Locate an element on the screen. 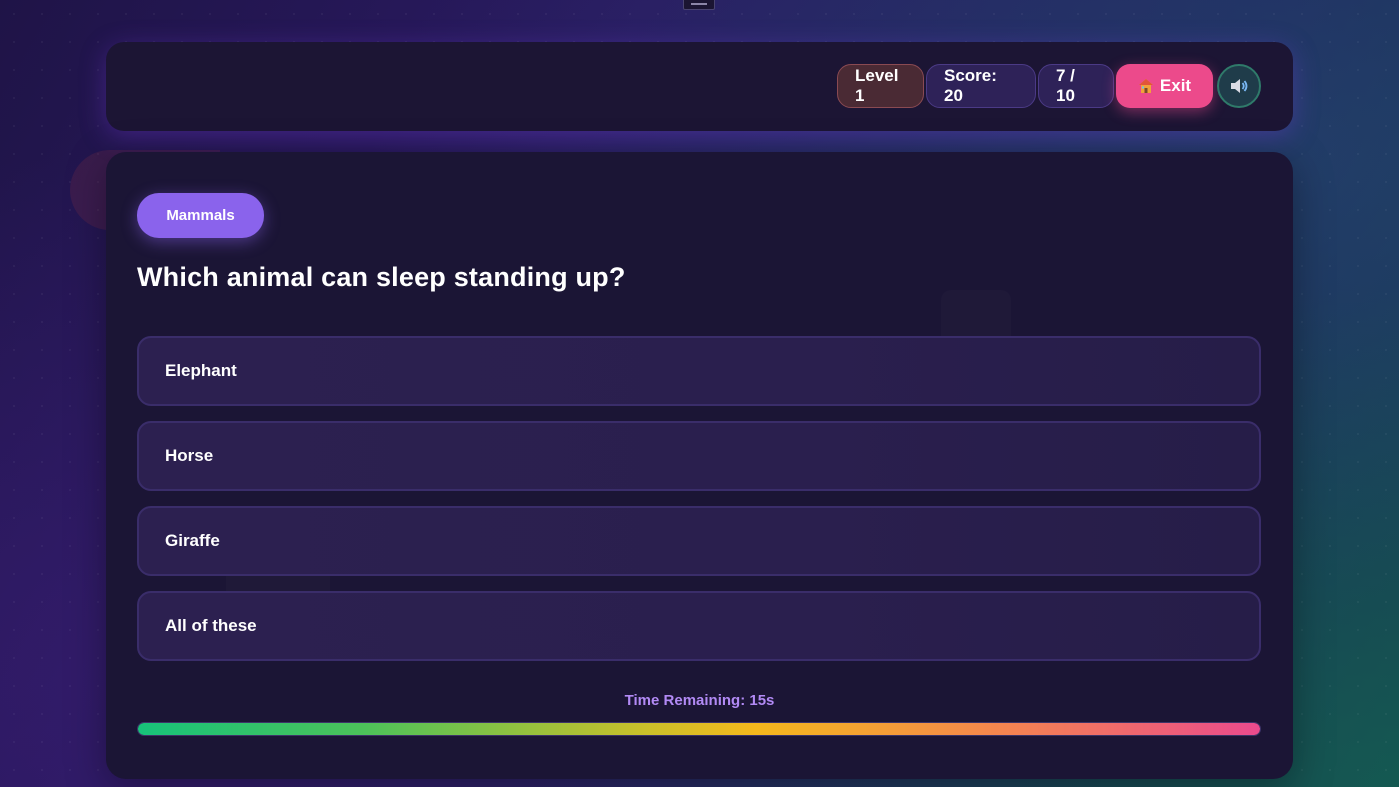 The height and width of the screenshot is (787, 1399). progress-label: 7 / 10 is located at coordinates (1065, 85).